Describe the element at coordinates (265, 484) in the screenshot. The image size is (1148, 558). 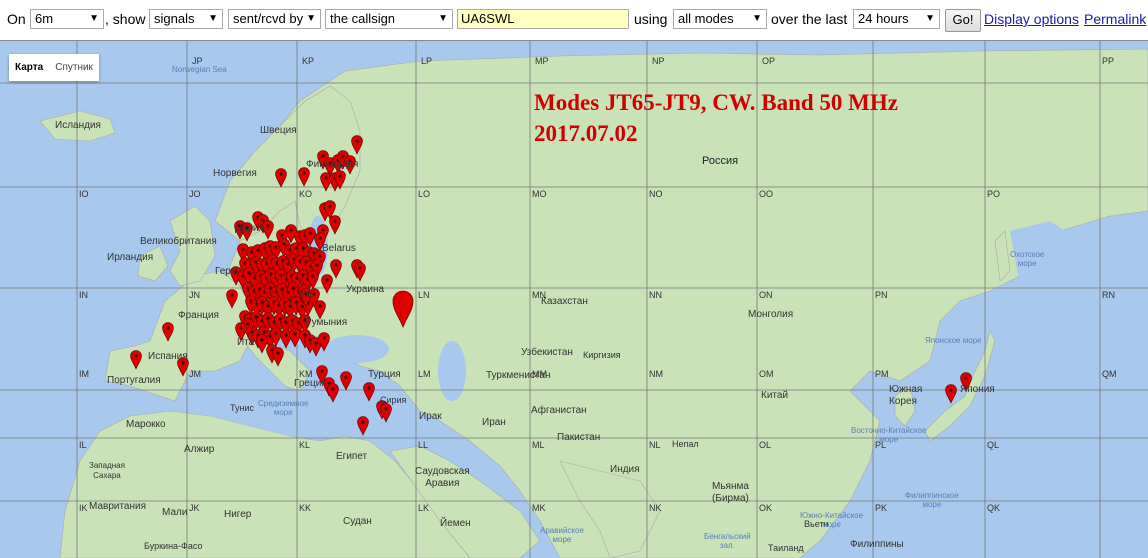
I see `land-africa` at that location.